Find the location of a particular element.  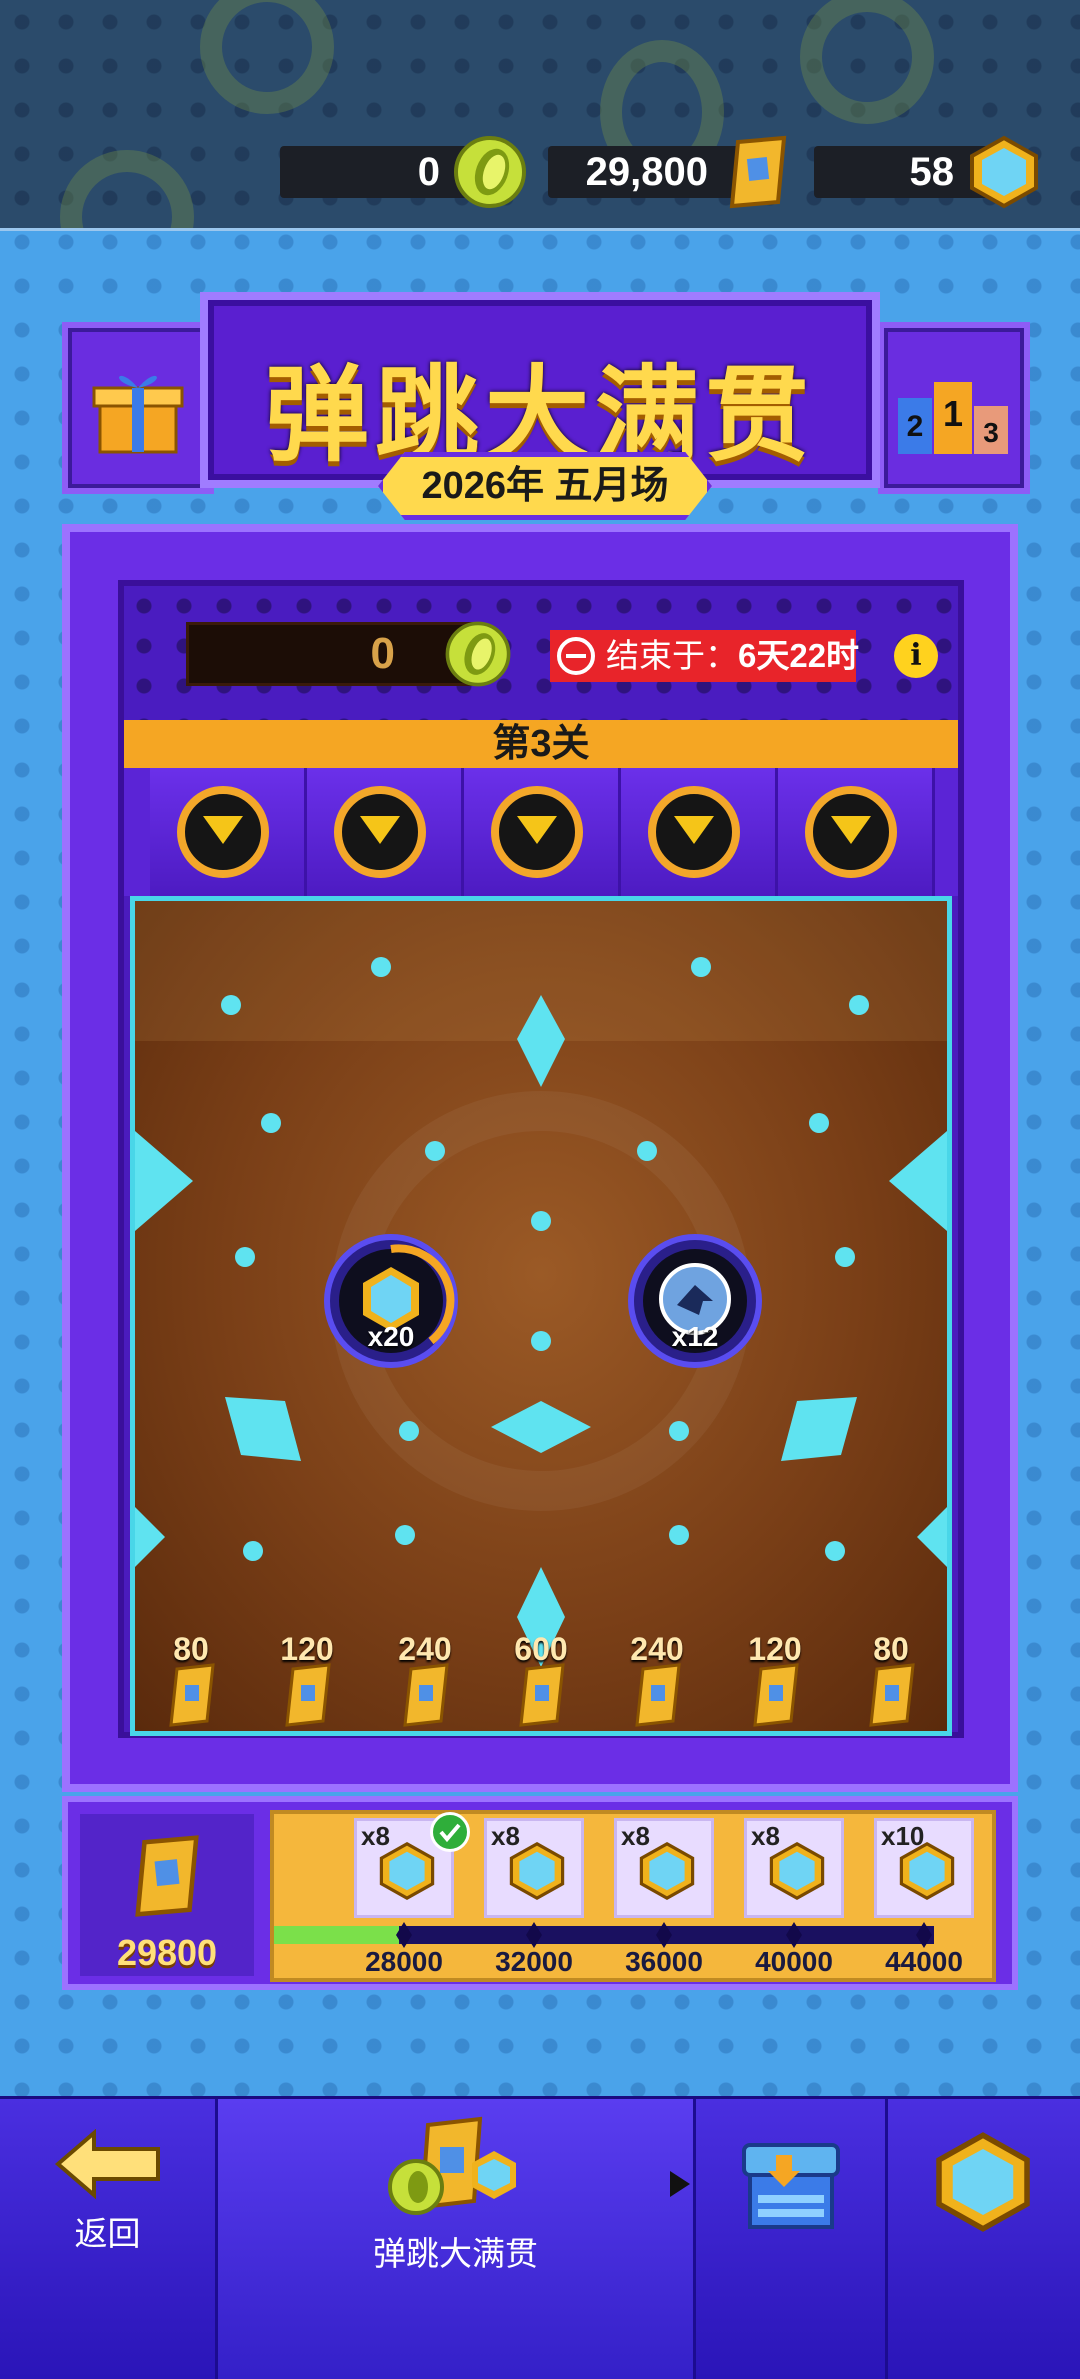

milestone-threshold: 32000 is located at coordinates (534, 1961).